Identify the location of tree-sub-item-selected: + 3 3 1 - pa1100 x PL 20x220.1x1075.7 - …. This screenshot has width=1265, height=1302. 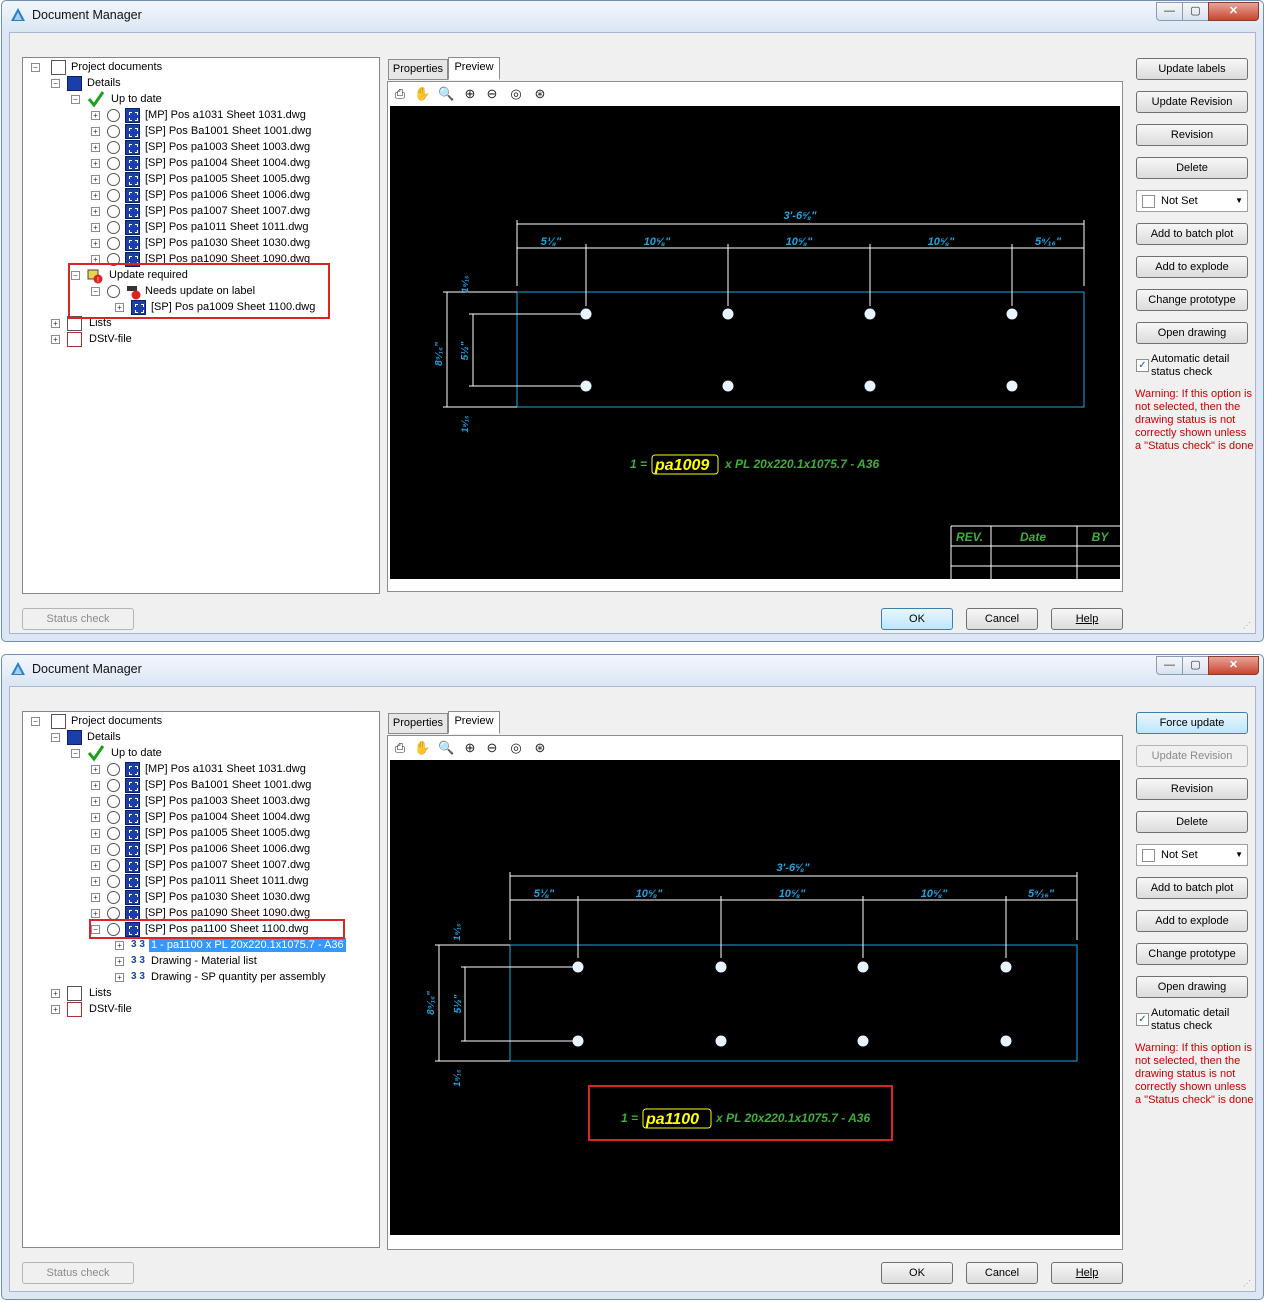
(233, 946).